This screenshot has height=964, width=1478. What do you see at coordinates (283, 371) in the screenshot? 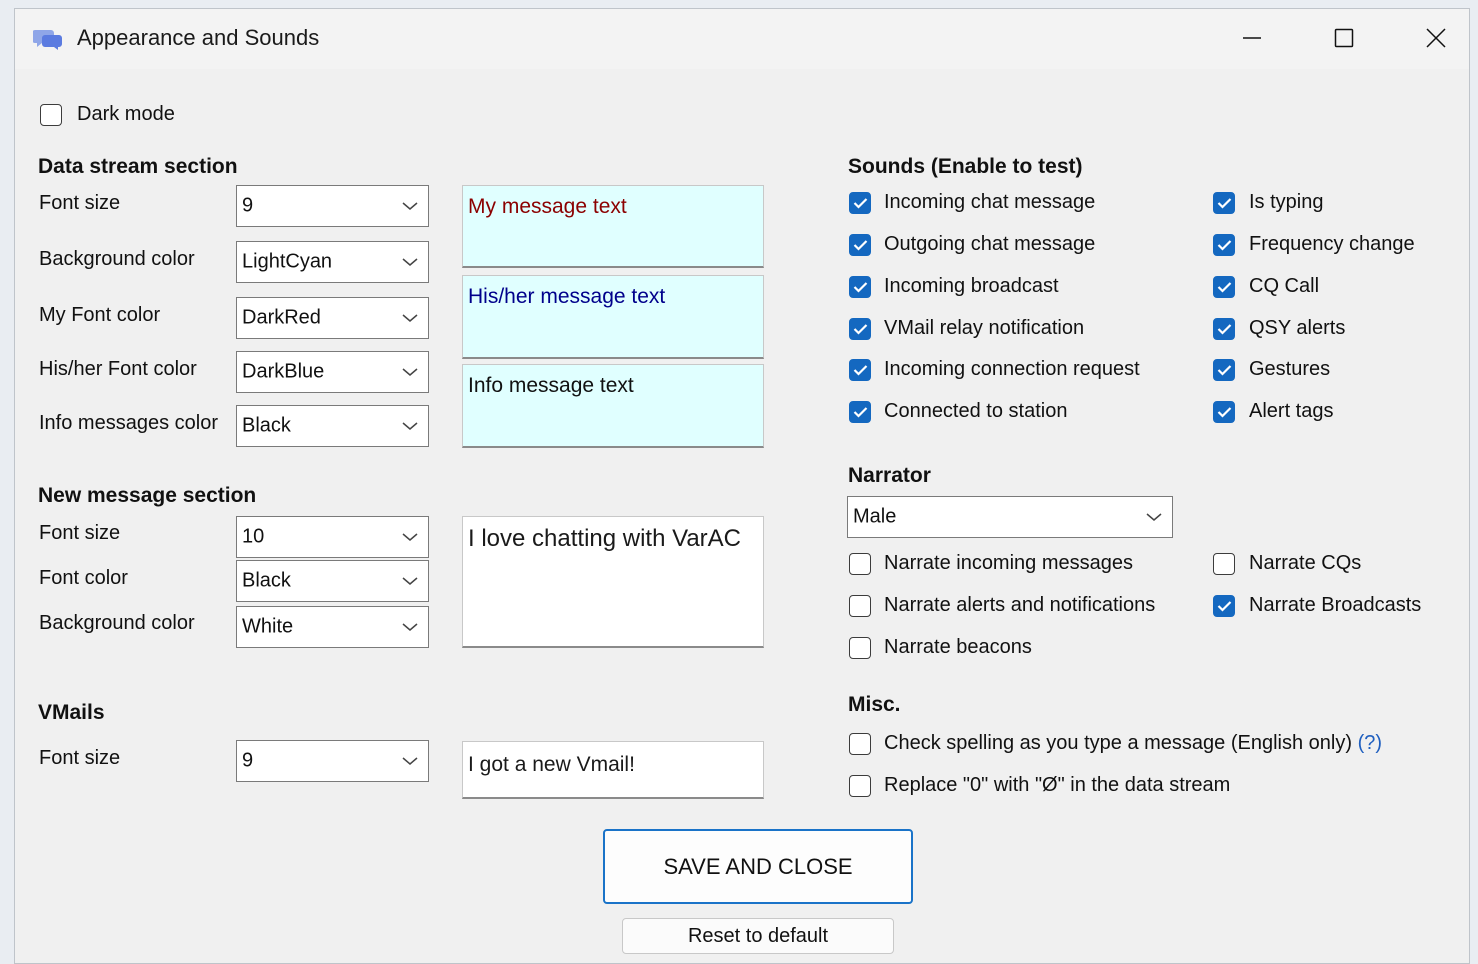
I see `ds-his-font-color-value: DarkBlue` at bounding box center [283, 371].